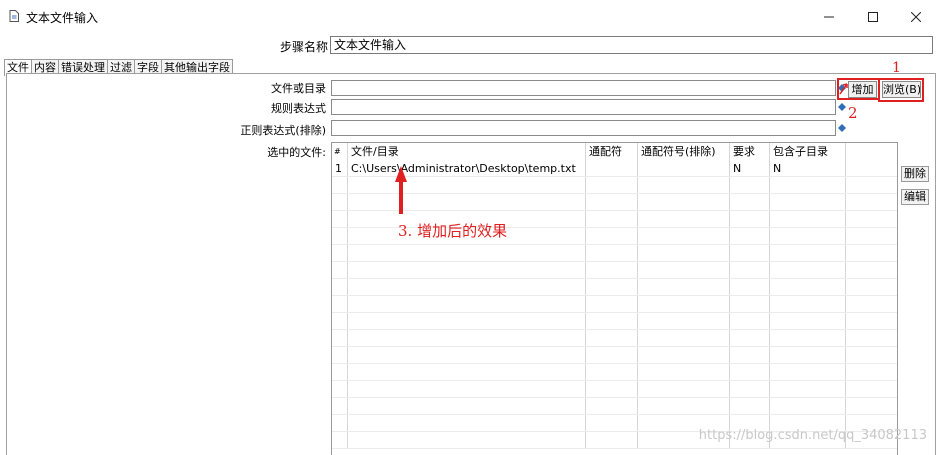 Image resolution: width=937 pixels, height=455 pixels. I want to click on minimize-button, so click(828, 17).